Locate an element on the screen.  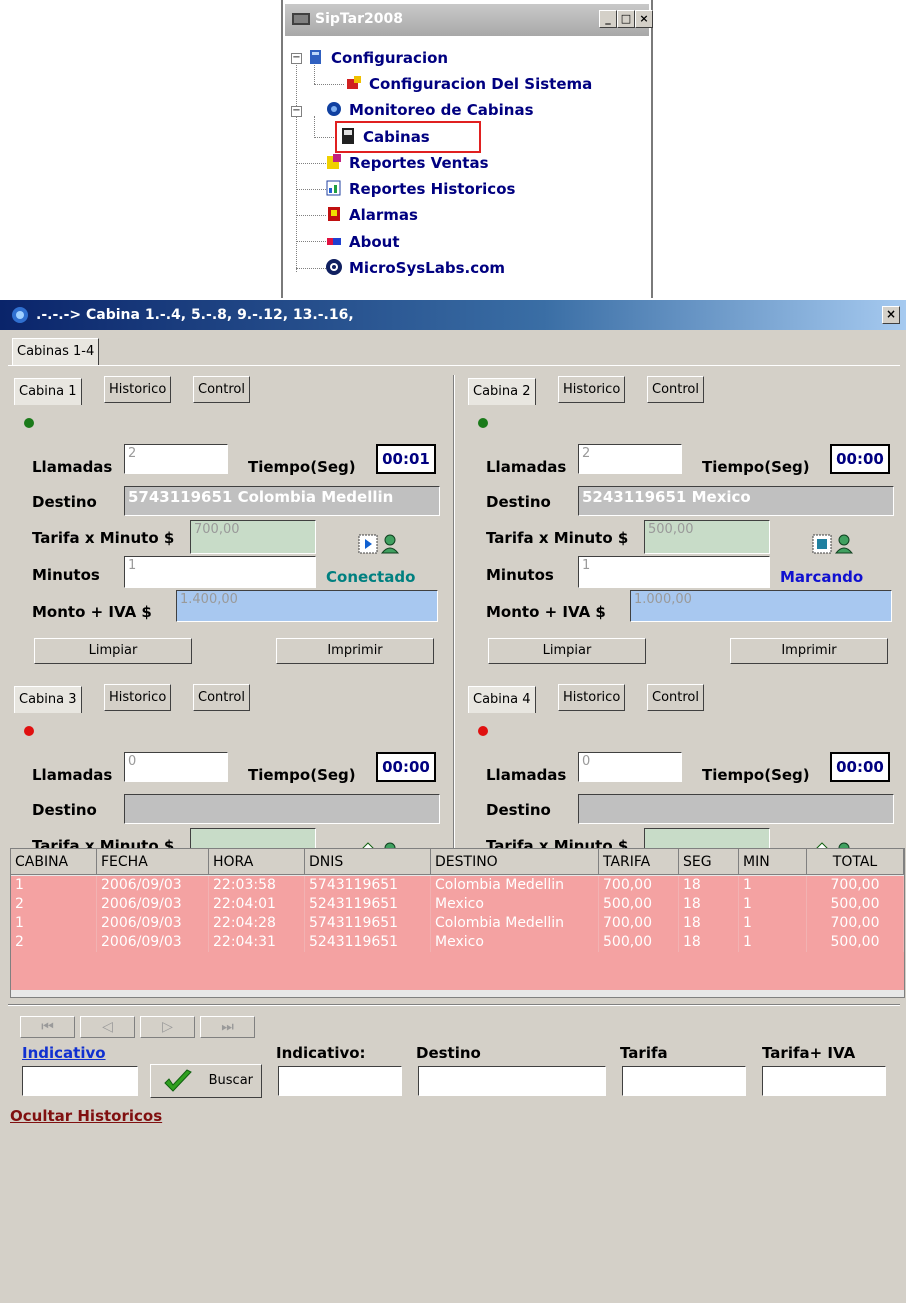
phone-icon is located at coordinates (20, 315).